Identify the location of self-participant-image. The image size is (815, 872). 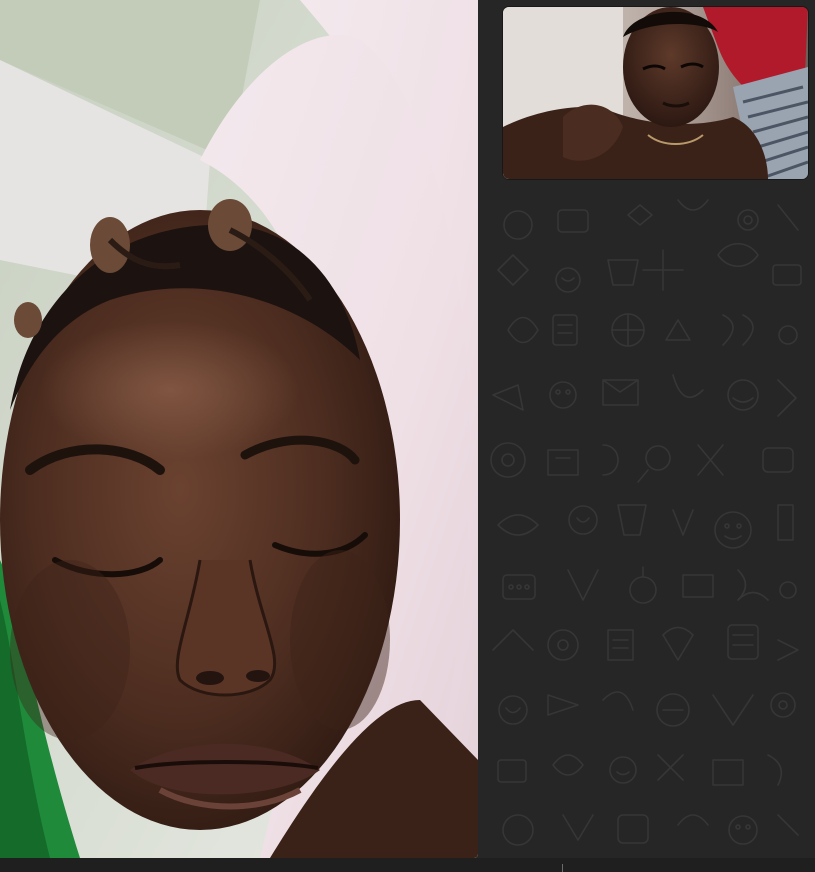
(655, 93).